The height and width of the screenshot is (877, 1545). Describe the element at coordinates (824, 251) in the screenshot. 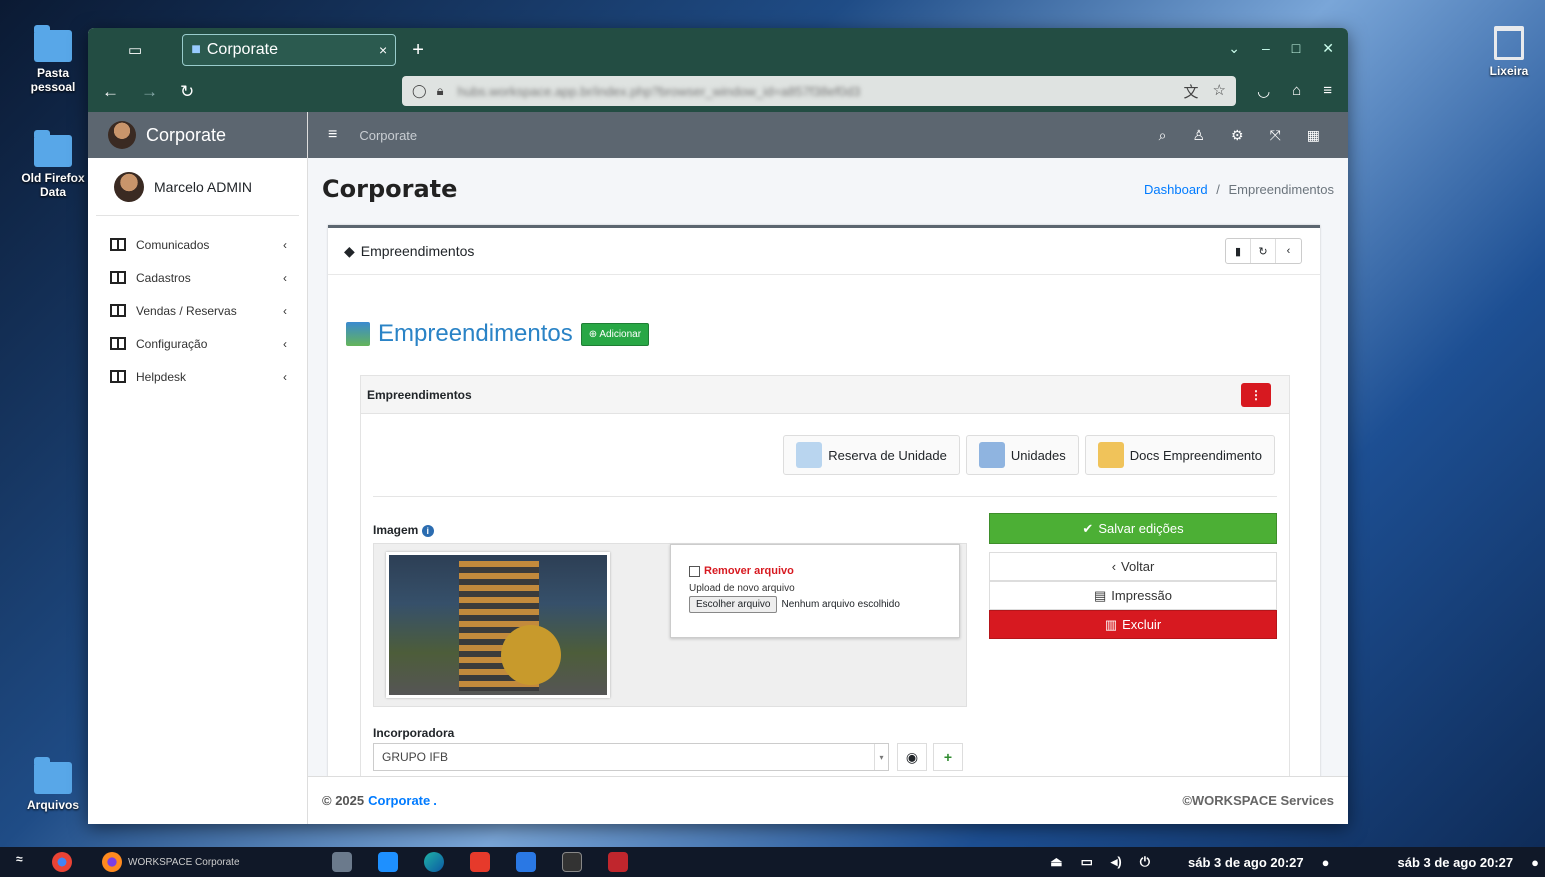

I see `card-header: ◆ Empreendimentos ▮ ↻ ‹` at that location.